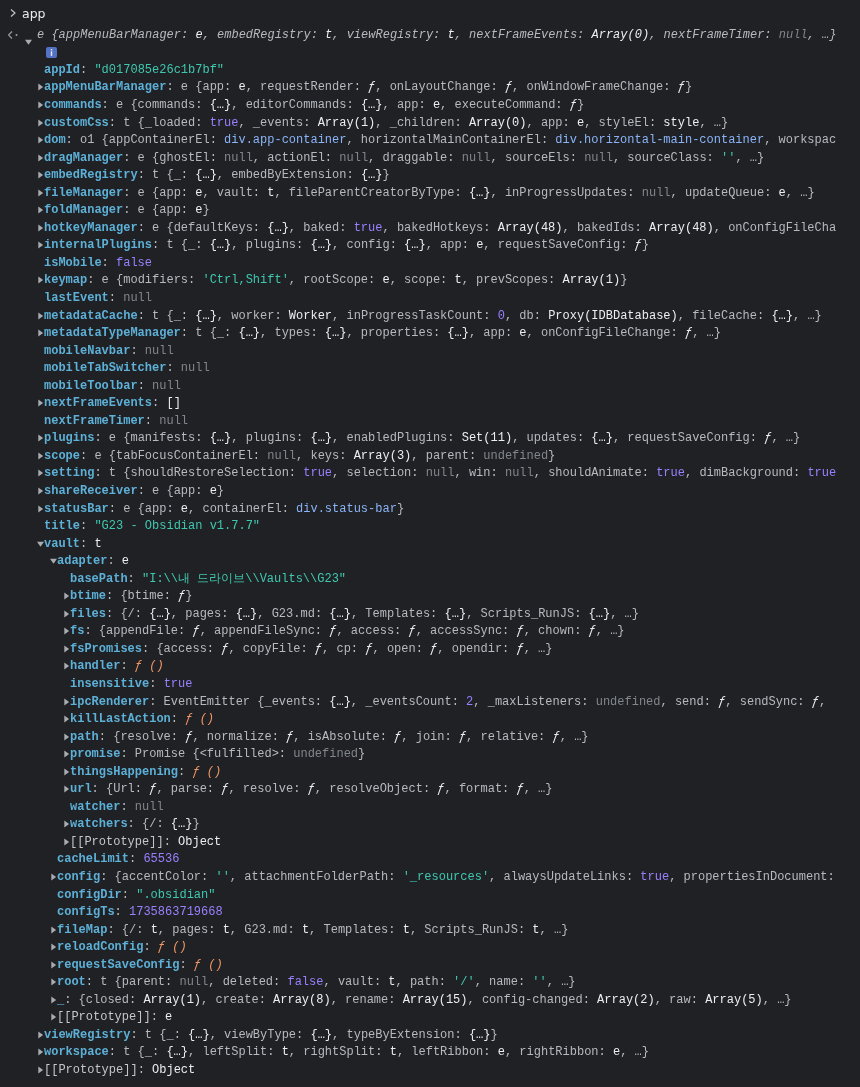 Image resolution: width=860 pixels, height=1087 pixels. Describe the element at coordinates (77, 631) in the screenshot. I see `property-name: fs` at that location.